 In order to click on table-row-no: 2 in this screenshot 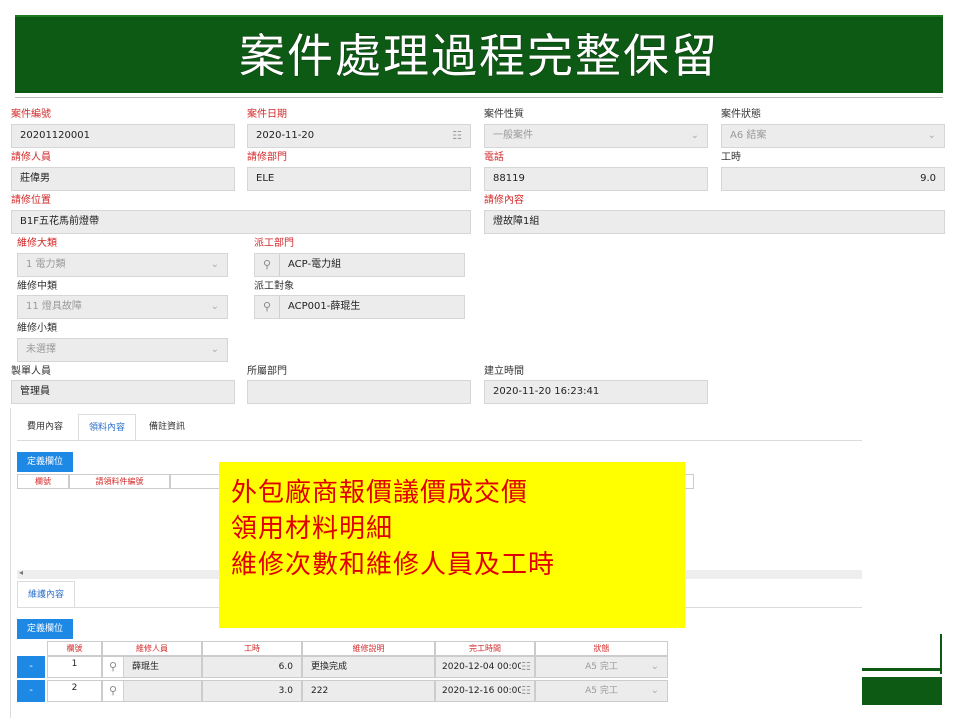, I will do `click(74, 691)`.